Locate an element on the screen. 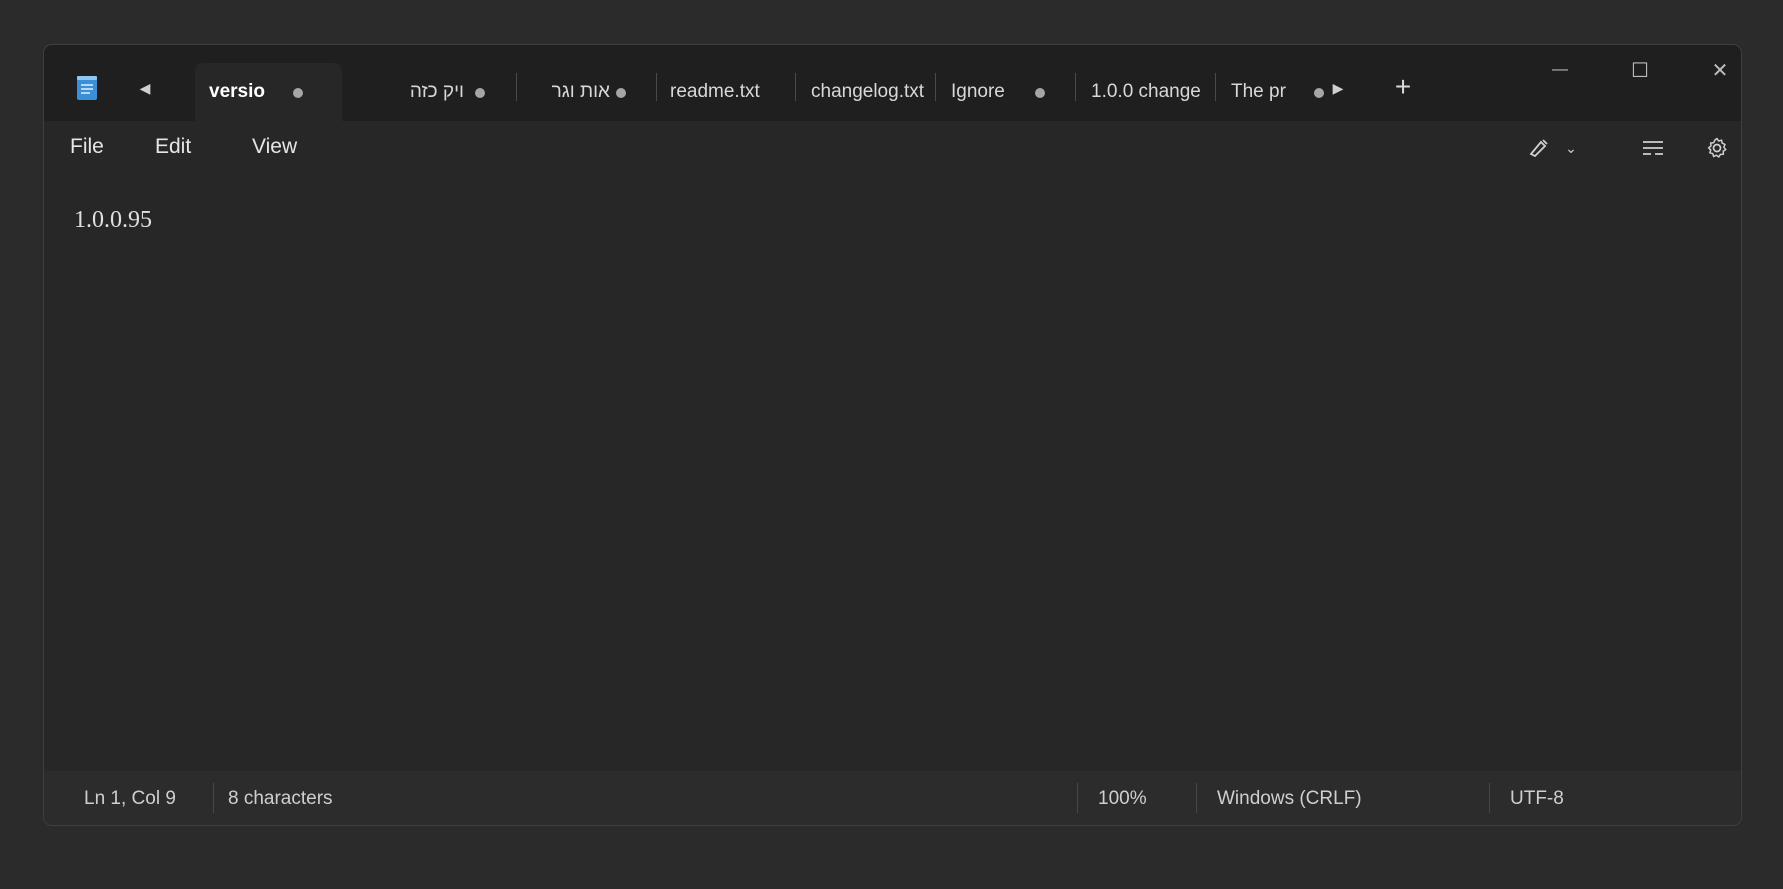 The image size is (1783, 889). menu-file: File is located at coordinates (87, 147).